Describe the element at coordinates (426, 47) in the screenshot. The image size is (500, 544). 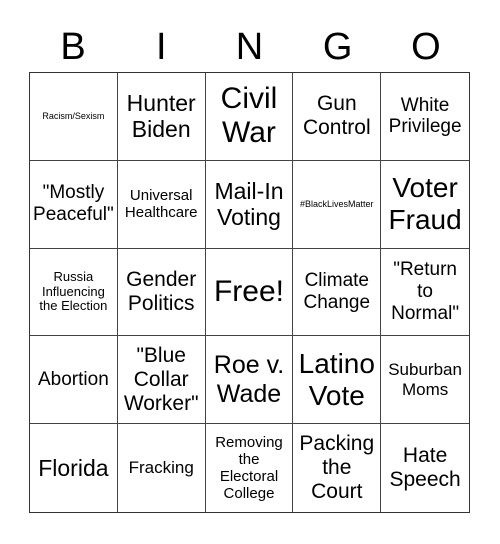
I see `header-letter-o: O` at that location.